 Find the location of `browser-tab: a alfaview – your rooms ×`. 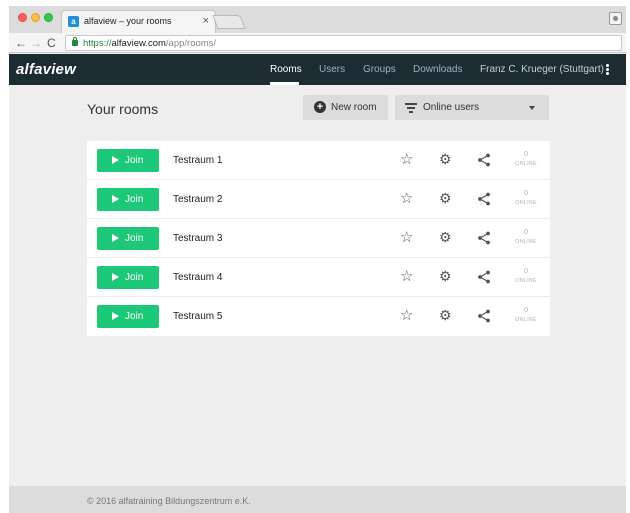

browser-tab: a alfaview – your rooms × is located at coordinates (138, 21).